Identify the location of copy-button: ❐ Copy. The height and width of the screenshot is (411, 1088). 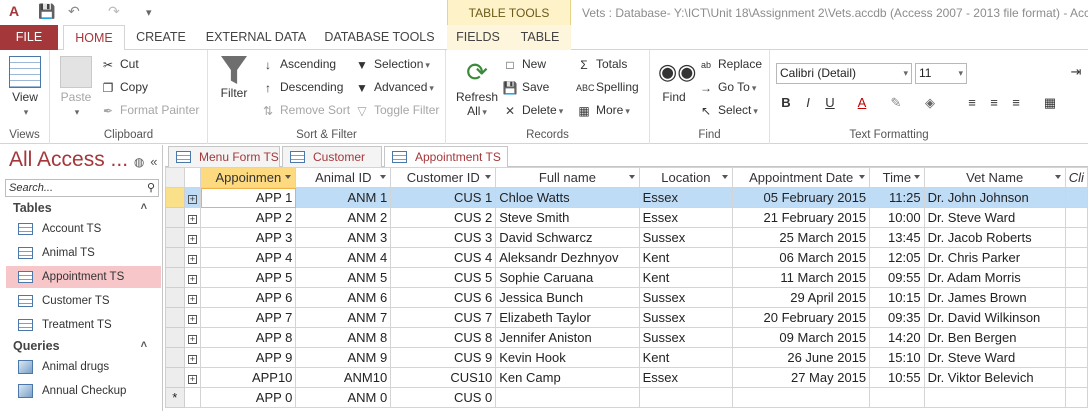
(124, 87).